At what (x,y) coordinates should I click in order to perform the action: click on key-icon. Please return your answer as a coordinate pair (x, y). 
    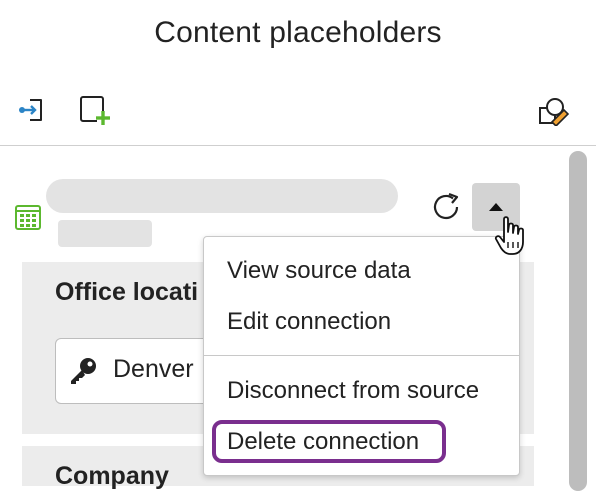
    Looking at the image, I should click on (83, 371).